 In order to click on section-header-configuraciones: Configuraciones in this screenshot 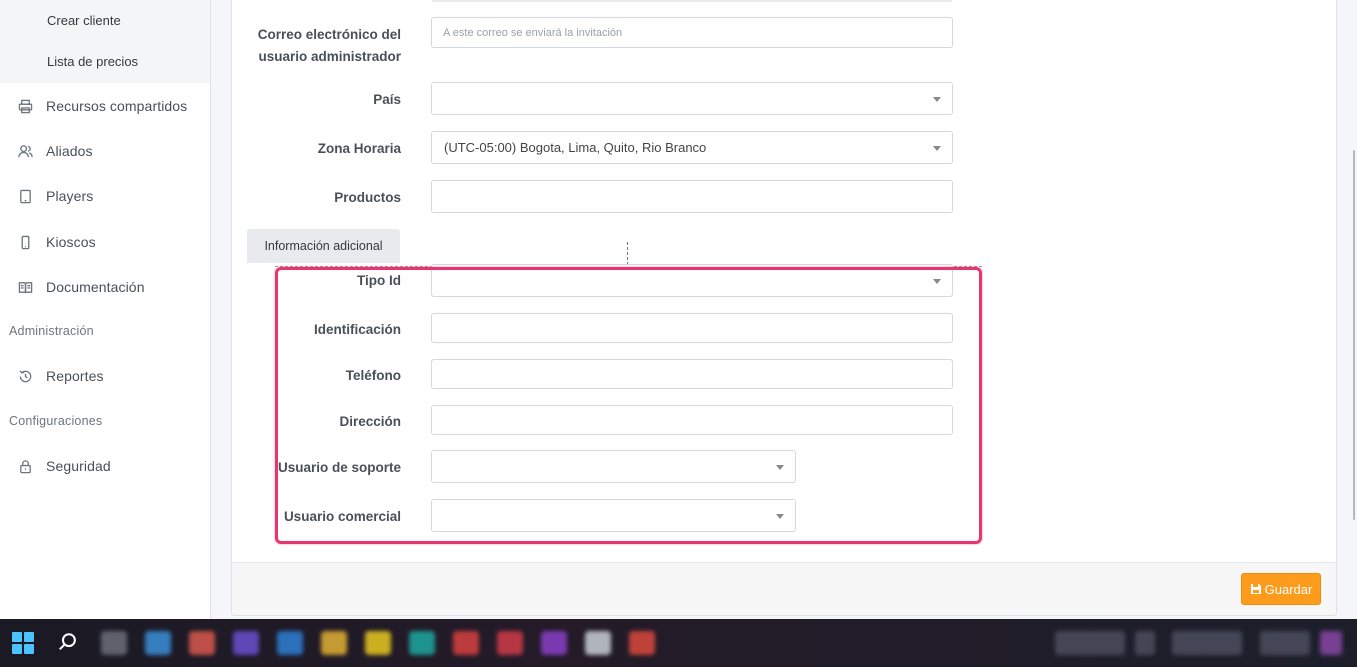, I will do `click(56, 421)`.